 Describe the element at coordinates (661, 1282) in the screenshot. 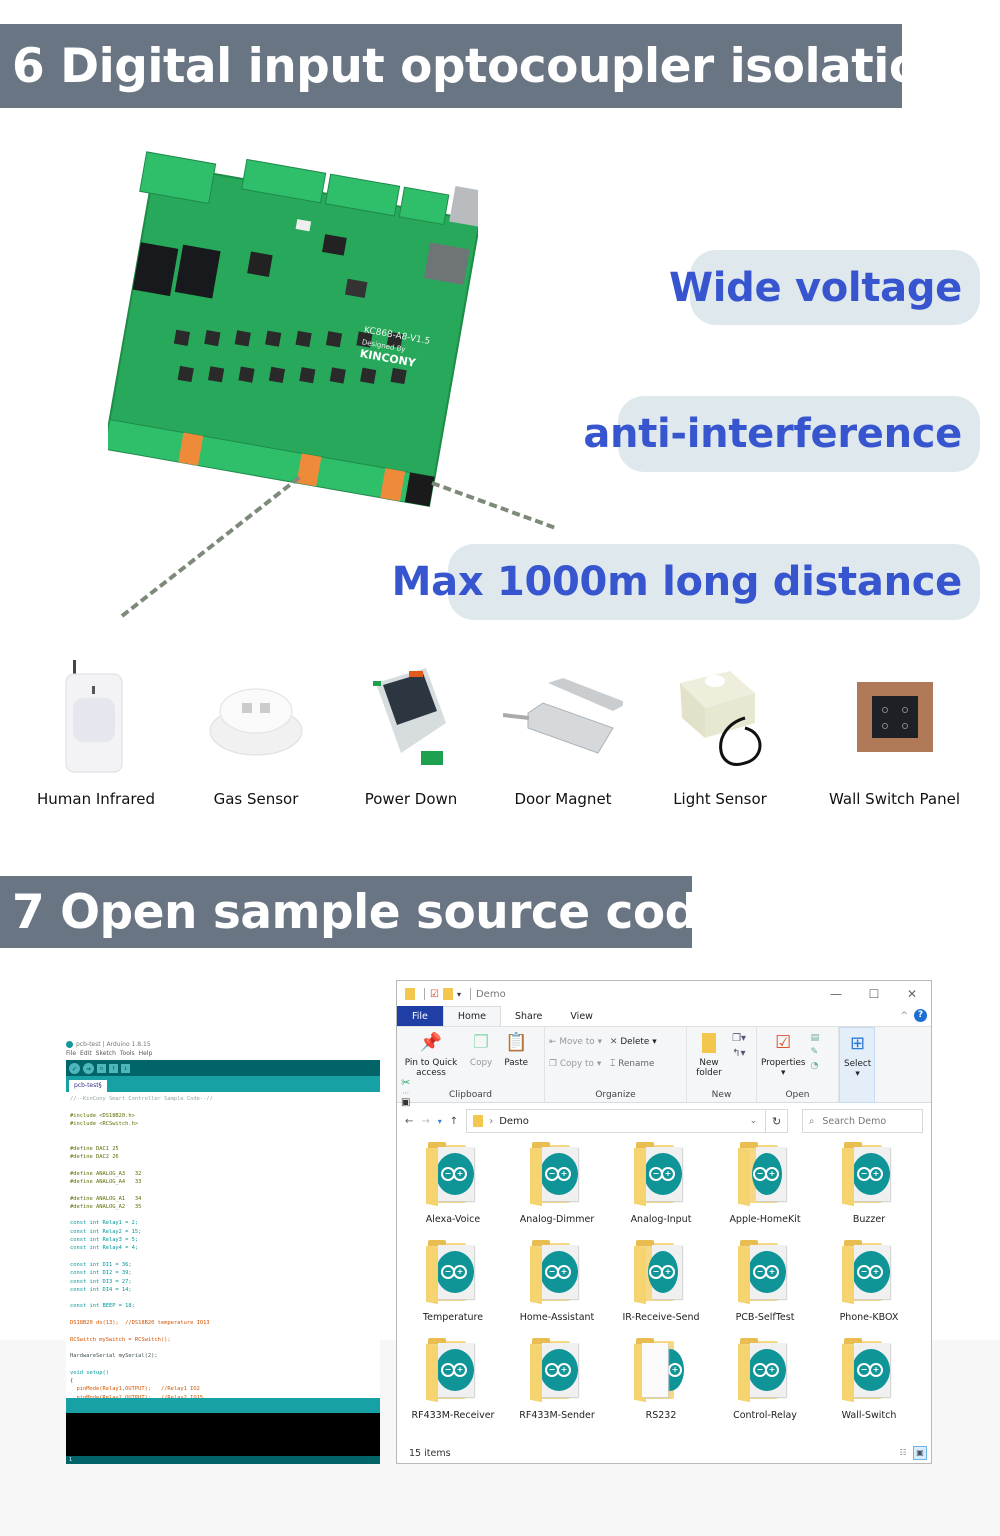

I see `file-item: − + IR-Receive-Send` at that location.